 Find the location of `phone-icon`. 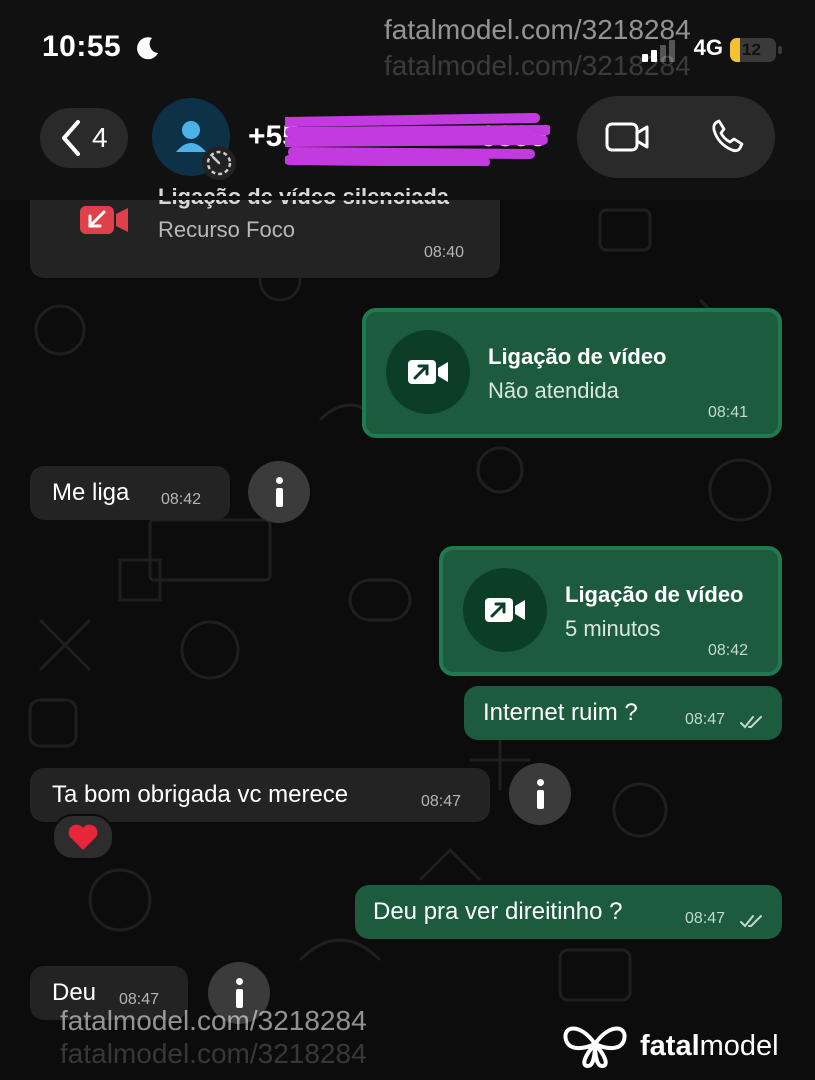

phone-icon is located at coordinates (728, 136).